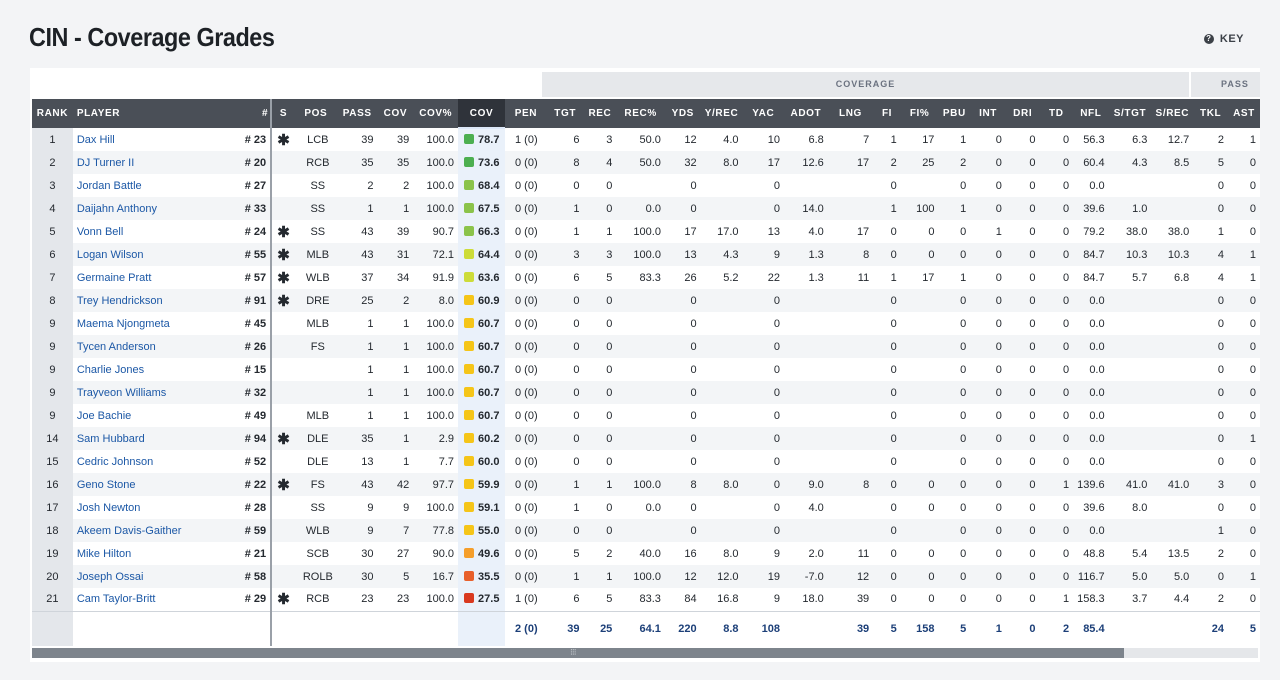 The height and width of the screenshot is (680, 1280). What do you see at coordinates (155, 507) in the screenshot?
I see `cell-player: Josh Newton` at bounding box center [155, 507].